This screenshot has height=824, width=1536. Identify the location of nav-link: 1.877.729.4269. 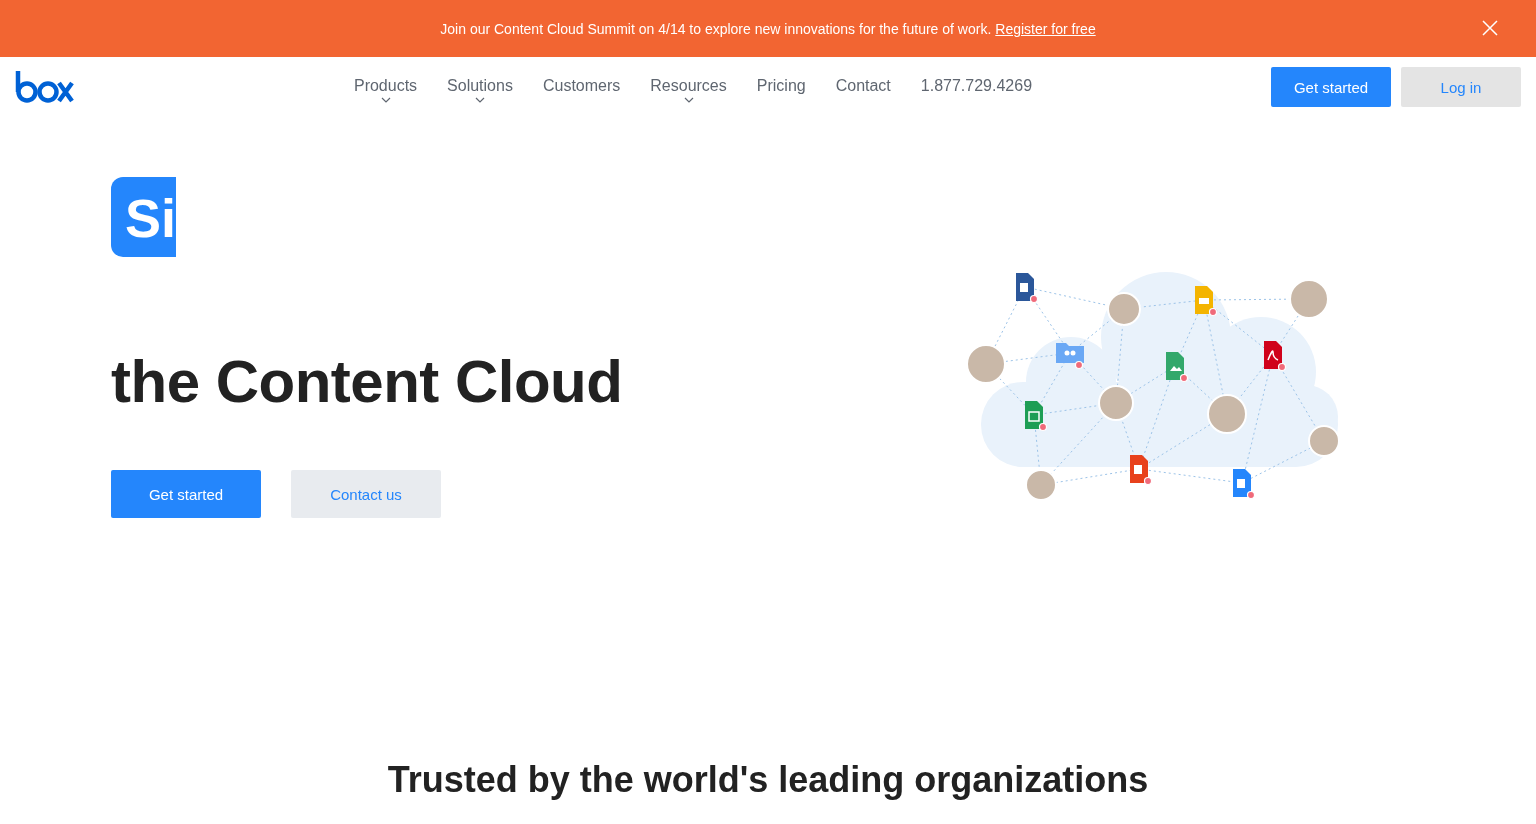
(976, 90).